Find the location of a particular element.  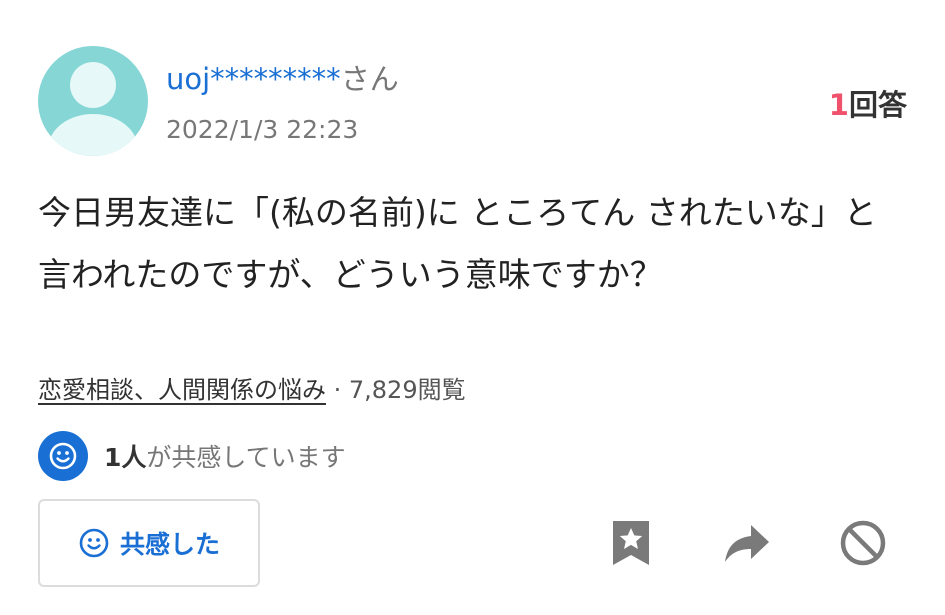

answer-count-number: 1 is located at coordinates (838, 105).